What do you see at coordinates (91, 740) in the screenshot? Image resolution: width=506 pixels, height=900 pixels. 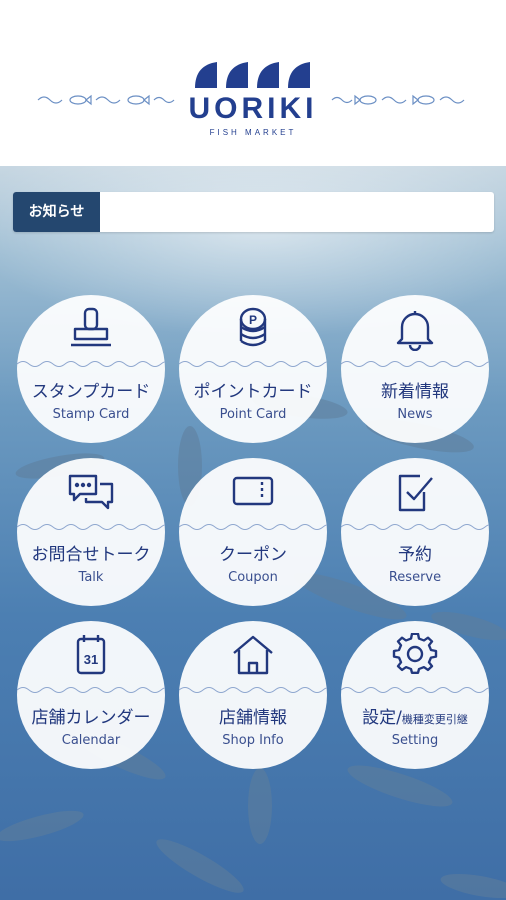 I see `menu-label-en: Calendar` at bounding box center [91, 740].